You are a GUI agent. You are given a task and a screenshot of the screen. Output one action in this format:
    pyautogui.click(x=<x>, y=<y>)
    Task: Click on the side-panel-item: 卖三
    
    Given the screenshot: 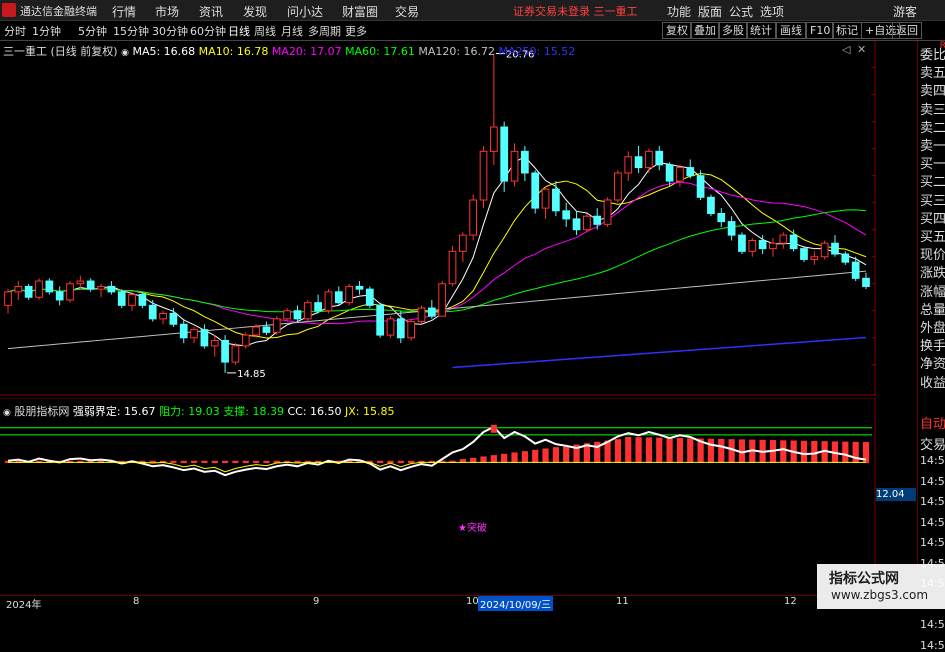 What is the action you would take?
    pyautogui.click(x=932, y=108)
    